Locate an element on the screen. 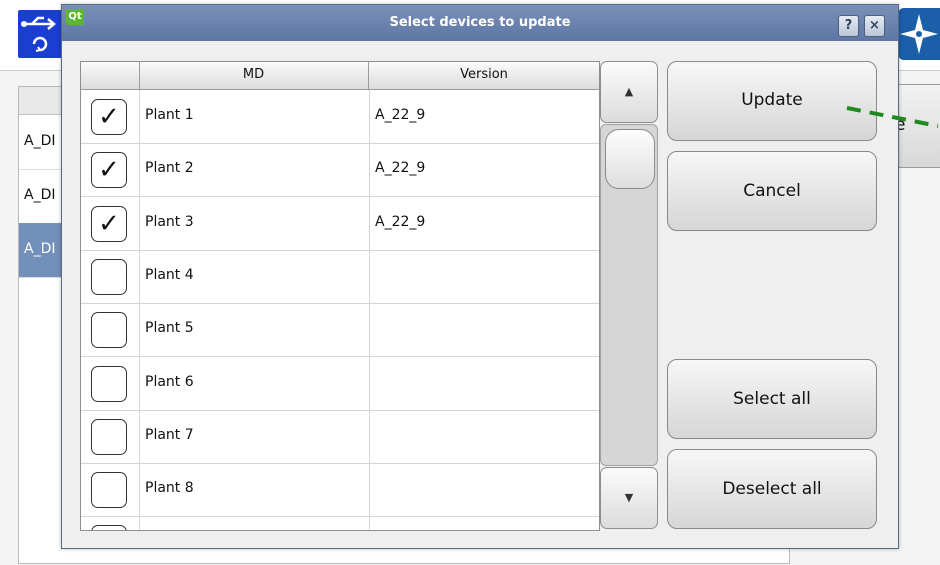  table-scrollbar: ▲ ▼ is located at coordinates (629, 295).